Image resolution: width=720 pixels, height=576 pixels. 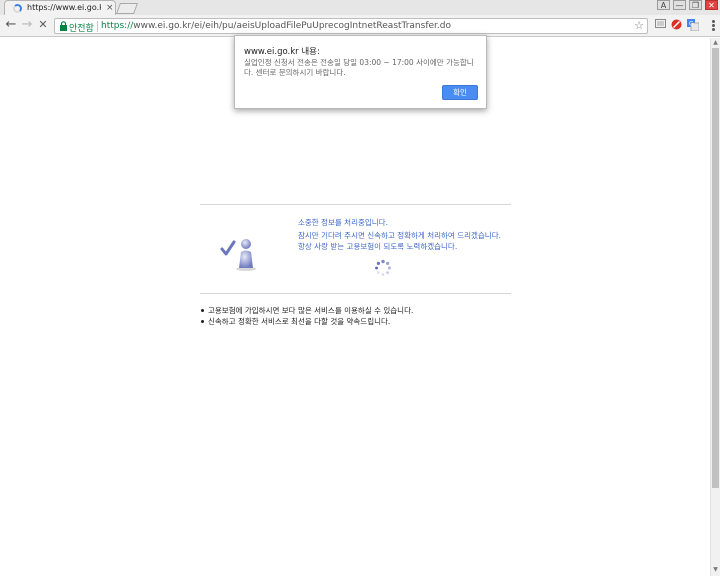 I want to click on lock-icon, so click(x=63, y=26).